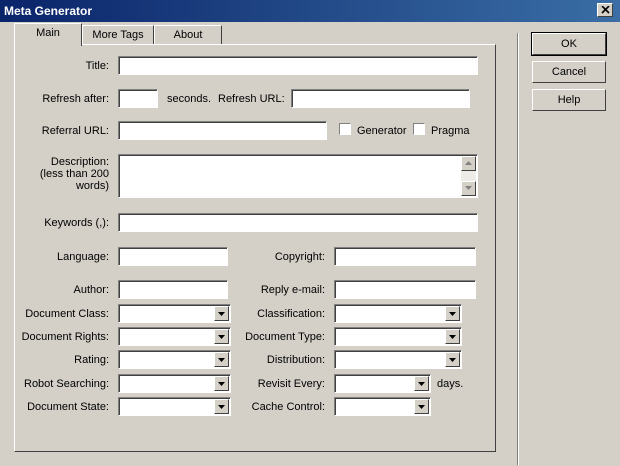  Describe the element at coordinates (405, 256) in the screenshot. I see `copyright-input` at that location.